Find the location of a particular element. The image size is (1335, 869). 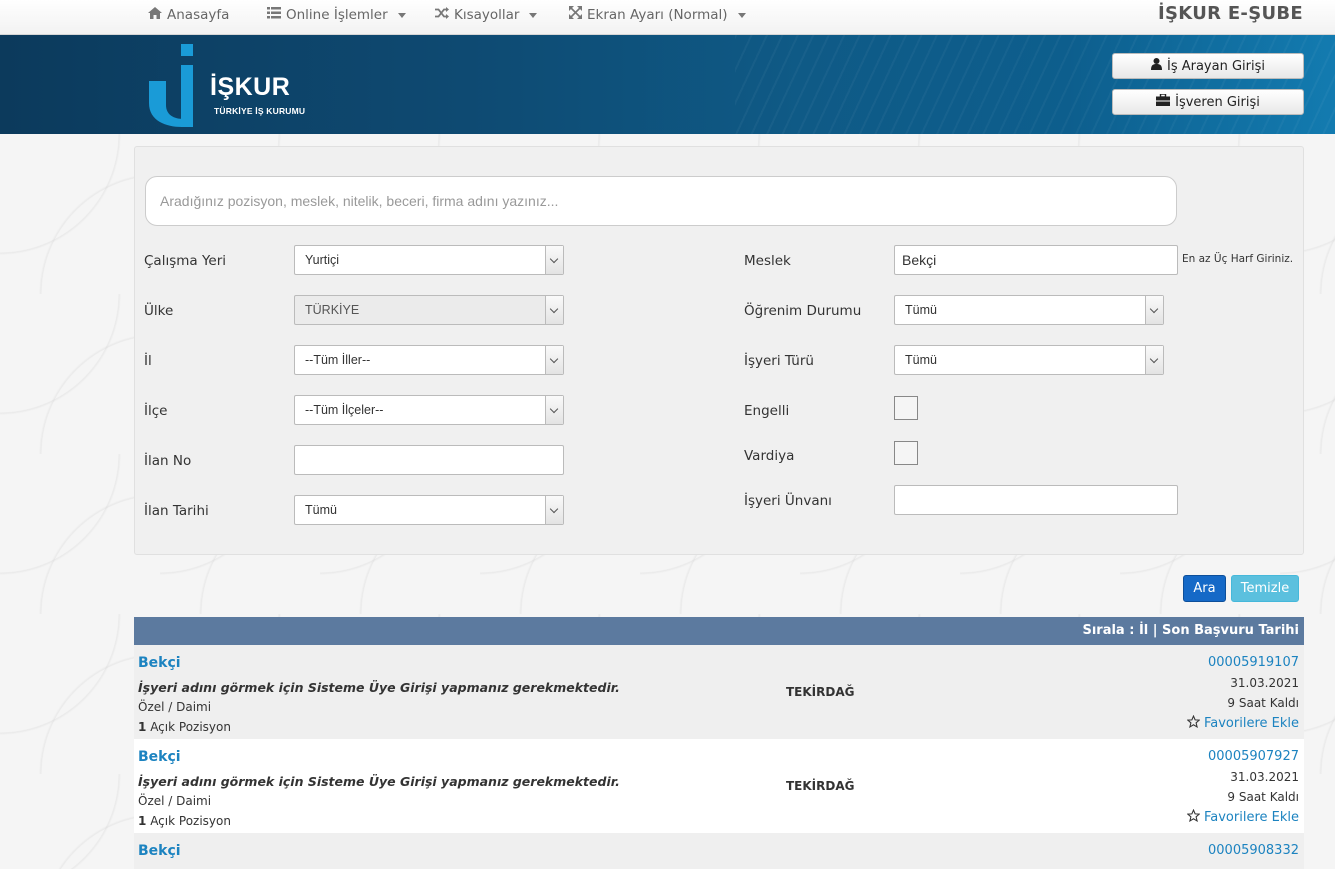

clear-button: Temizle is located at coordinates (1265, 588).